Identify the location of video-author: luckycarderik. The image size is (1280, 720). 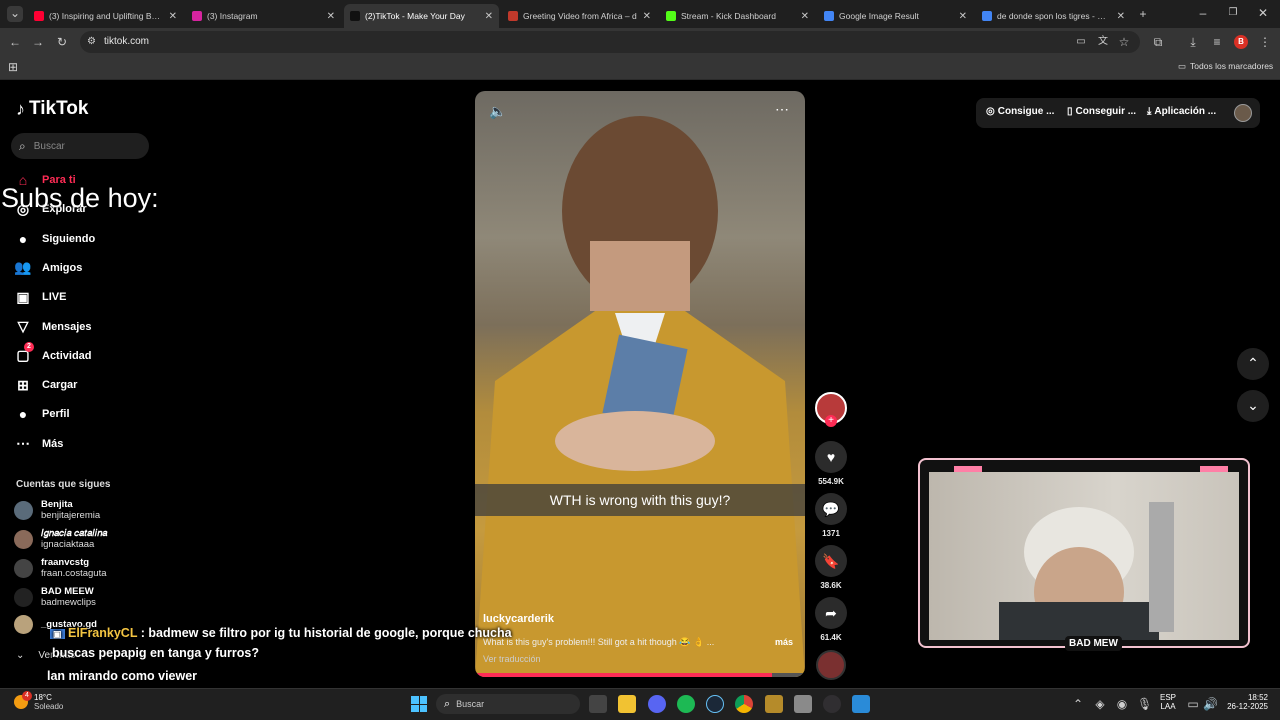
(518, 619).